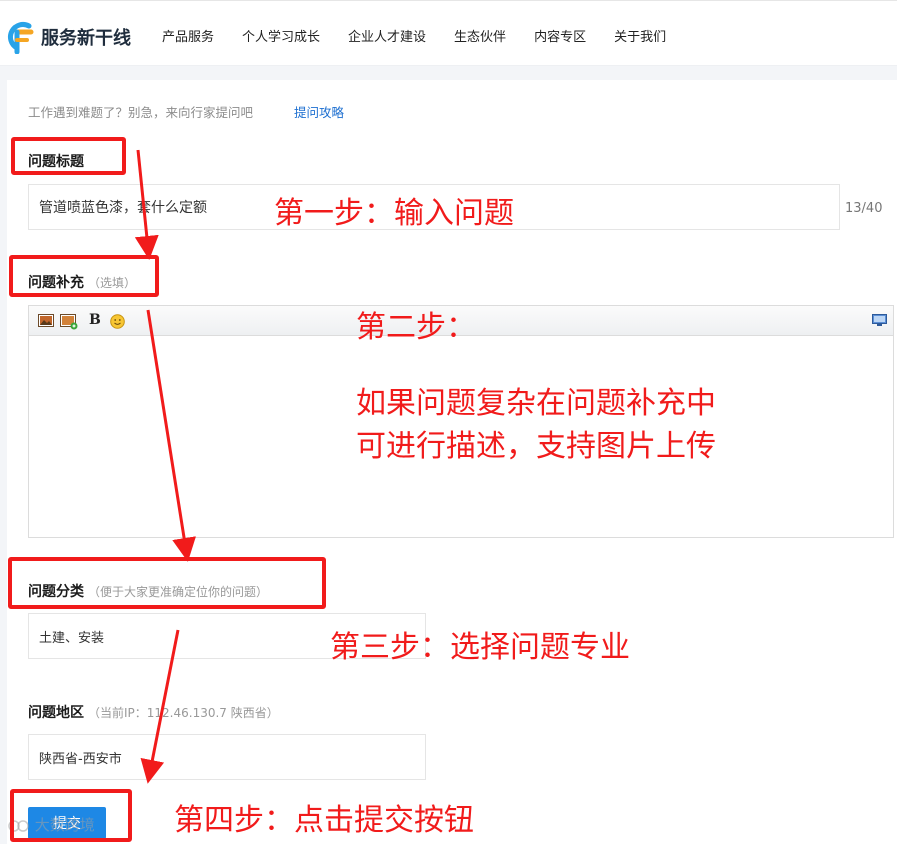 The image size is (897, 844). What do you see at coordinates (141, 112) in the screenshot?
I see `ask-hint: 工作遇到难题了？别急，来向行家提问吧` at bounding box center [141, 112].